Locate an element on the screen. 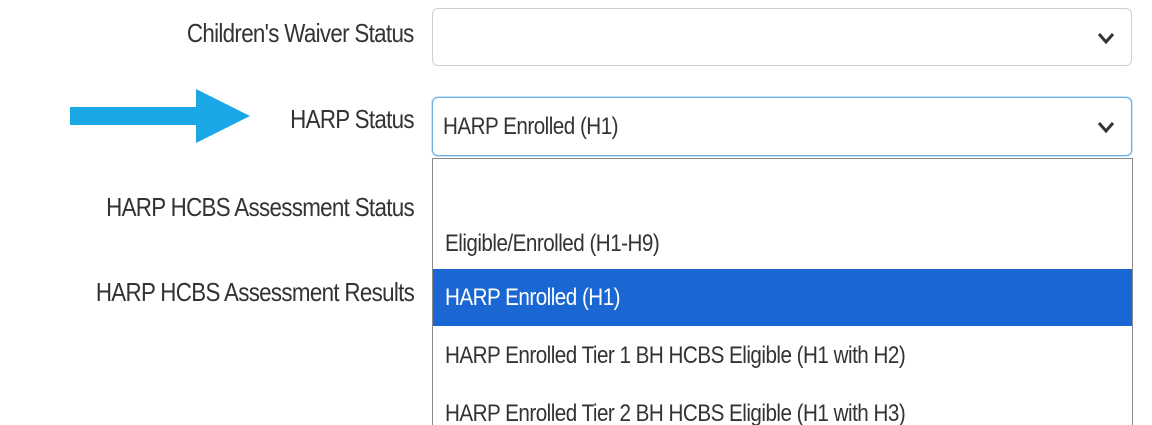 Image resolution: width=1152 pixels, height=425 pixels. harp-hcbs-assessment-results-label: HARP HCBS Assessment Results is located at coordinates (255, 292).